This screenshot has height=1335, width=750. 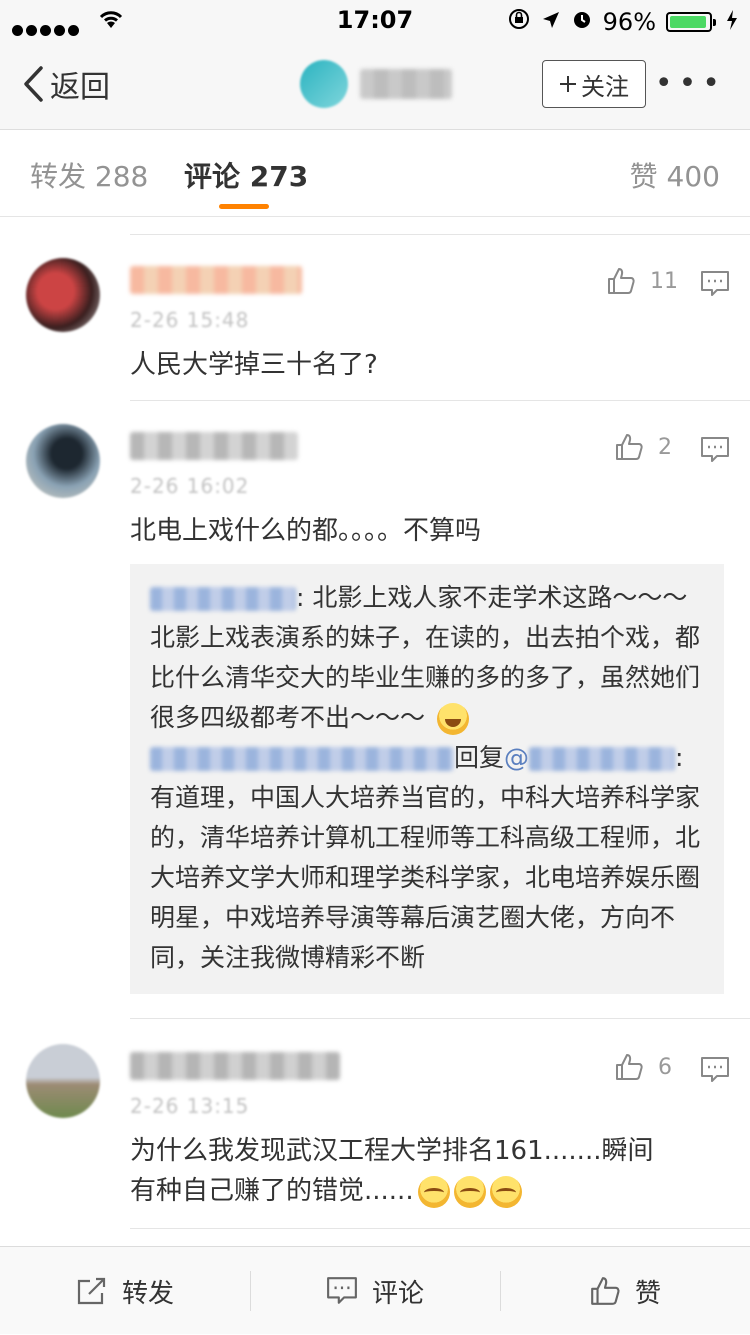 I want to click on comment-button: 评论, so click(x=375, y=1291).